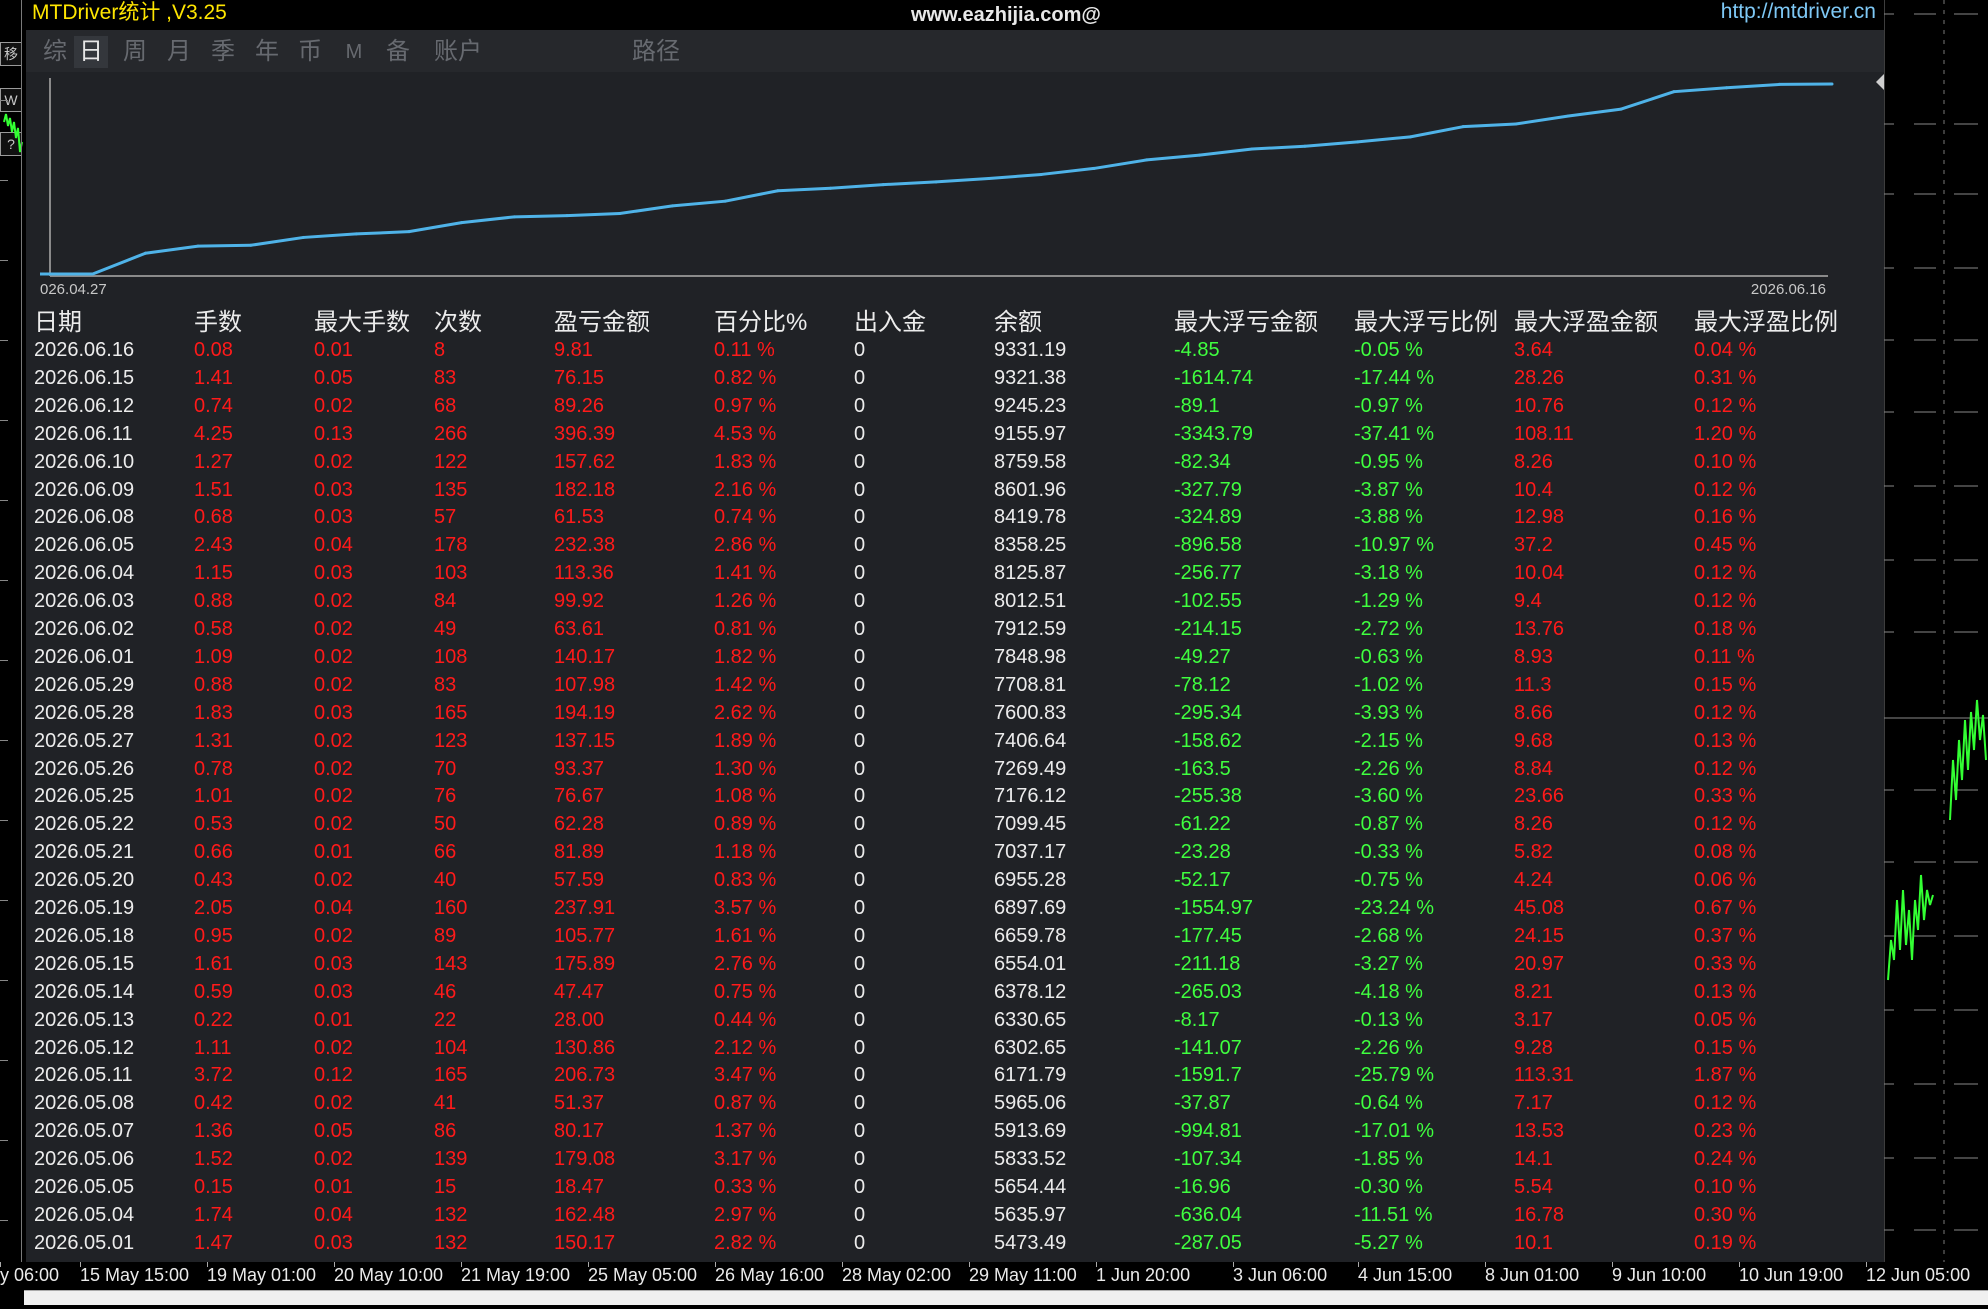 The image size is (1988, 1309). I want to click on cell-profit: 76.15, so click(579, 378).